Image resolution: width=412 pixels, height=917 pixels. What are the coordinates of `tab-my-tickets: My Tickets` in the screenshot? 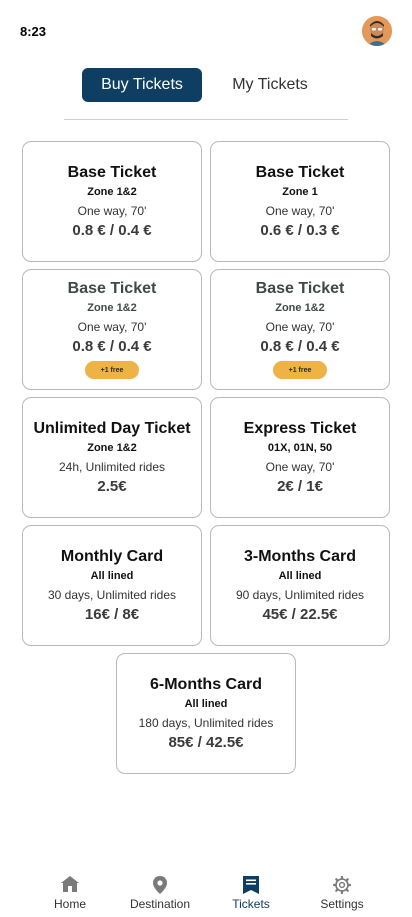 It's located at (270, 85).